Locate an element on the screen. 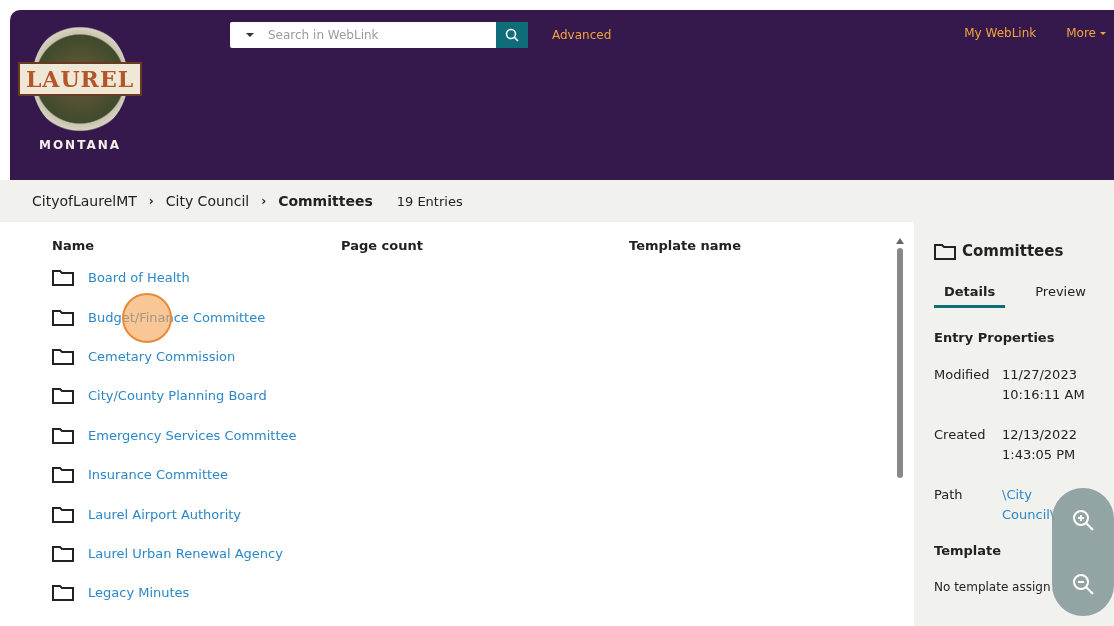 The width and height of the screenshot is (1114, 626). zoom-in-icon is located at coordinates (1083, 520).